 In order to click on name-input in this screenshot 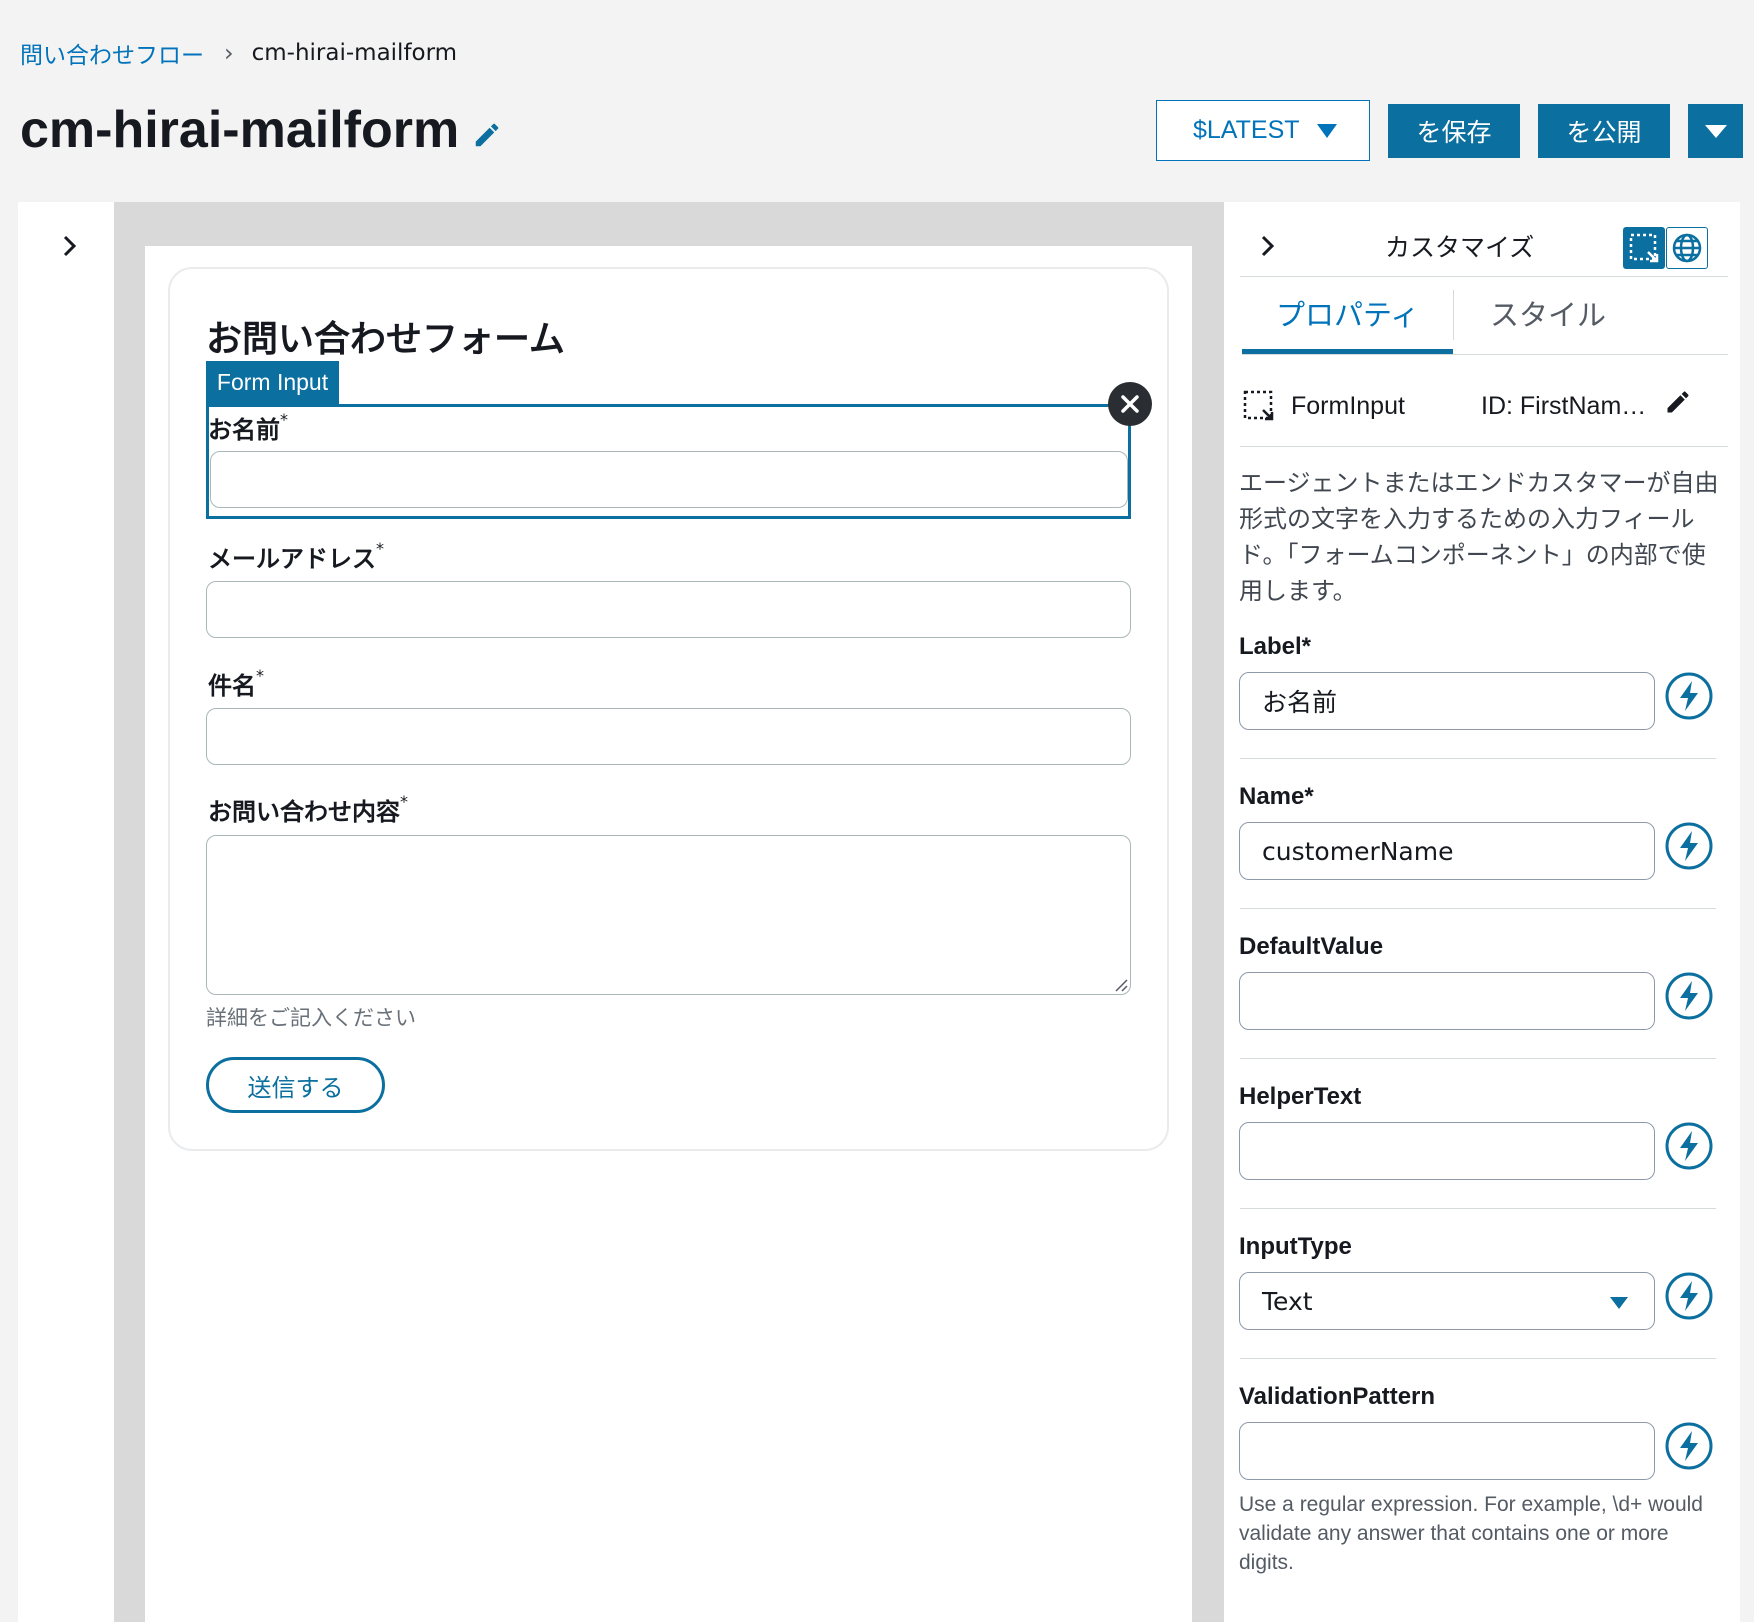, I will do `click(669, 479)`.